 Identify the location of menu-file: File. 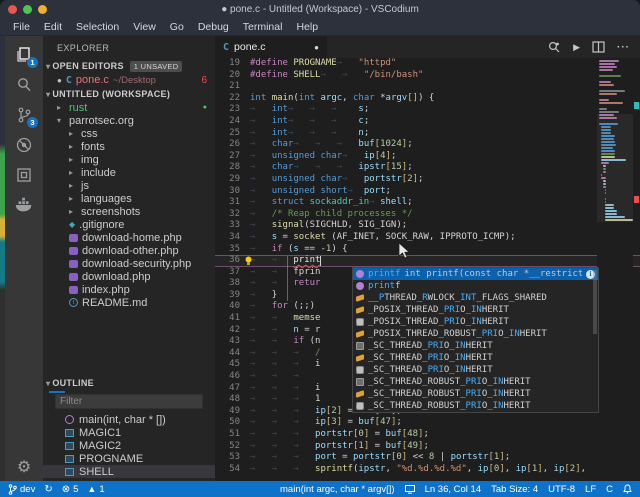
(21, 27).